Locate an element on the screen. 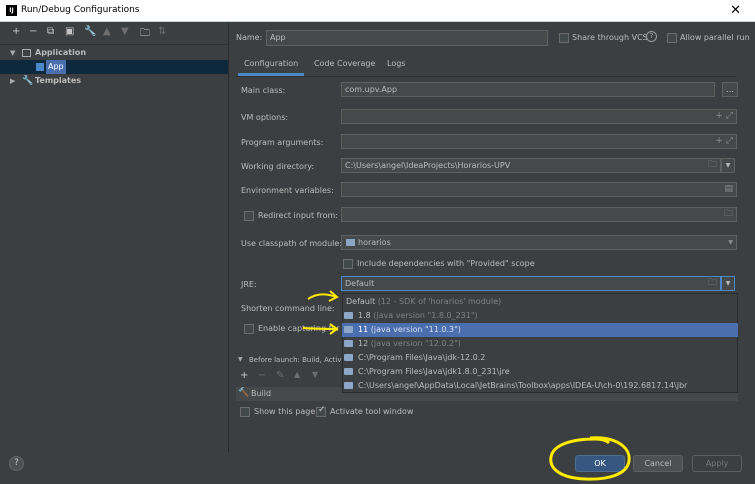  tree-item-app: App is located at coordinates (114, 67).